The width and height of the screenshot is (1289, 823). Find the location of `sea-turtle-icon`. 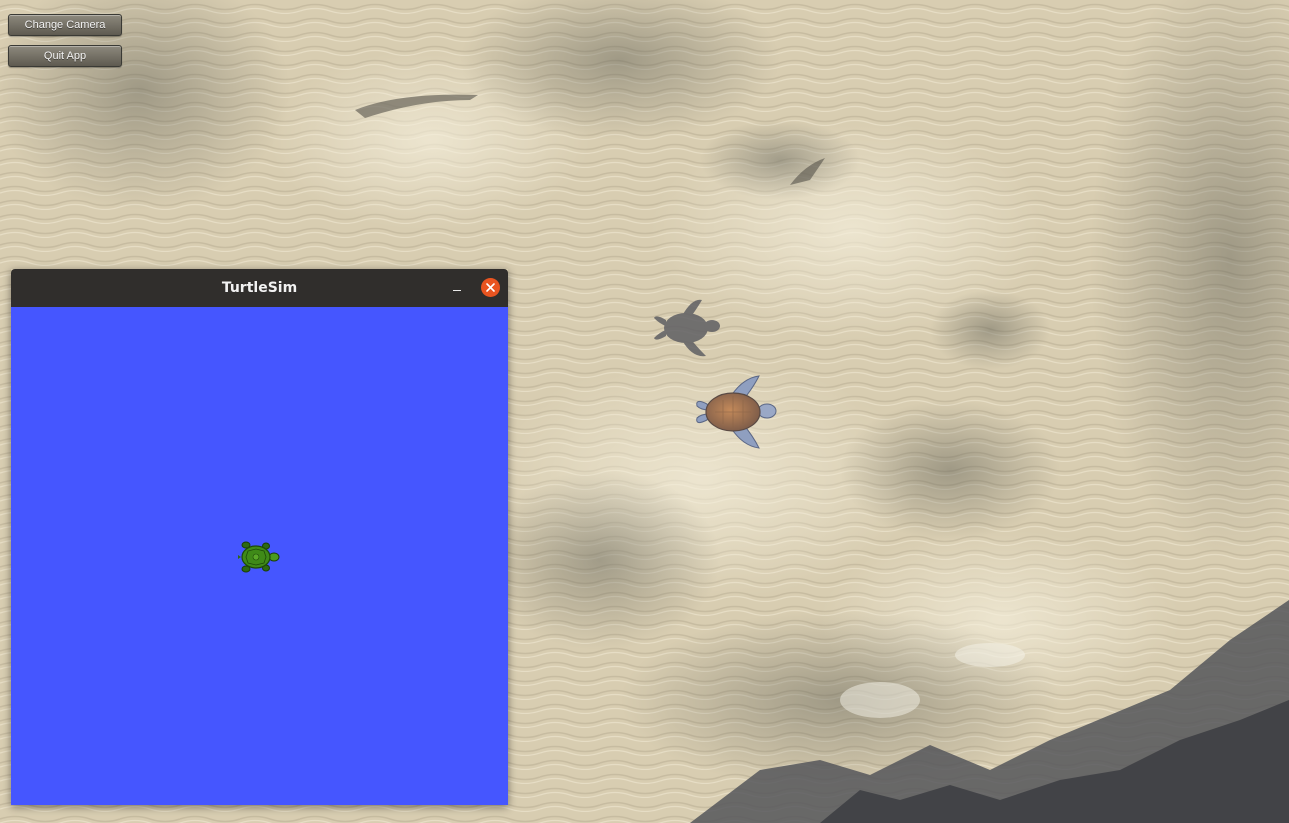

sea-turtle-icon is located at coordinates (736, 412).